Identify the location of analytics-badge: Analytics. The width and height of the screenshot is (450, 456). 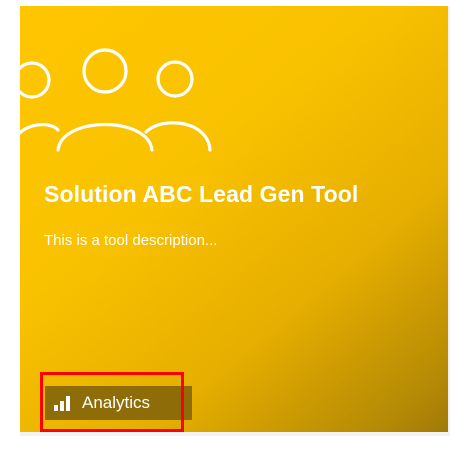
(118, 403).